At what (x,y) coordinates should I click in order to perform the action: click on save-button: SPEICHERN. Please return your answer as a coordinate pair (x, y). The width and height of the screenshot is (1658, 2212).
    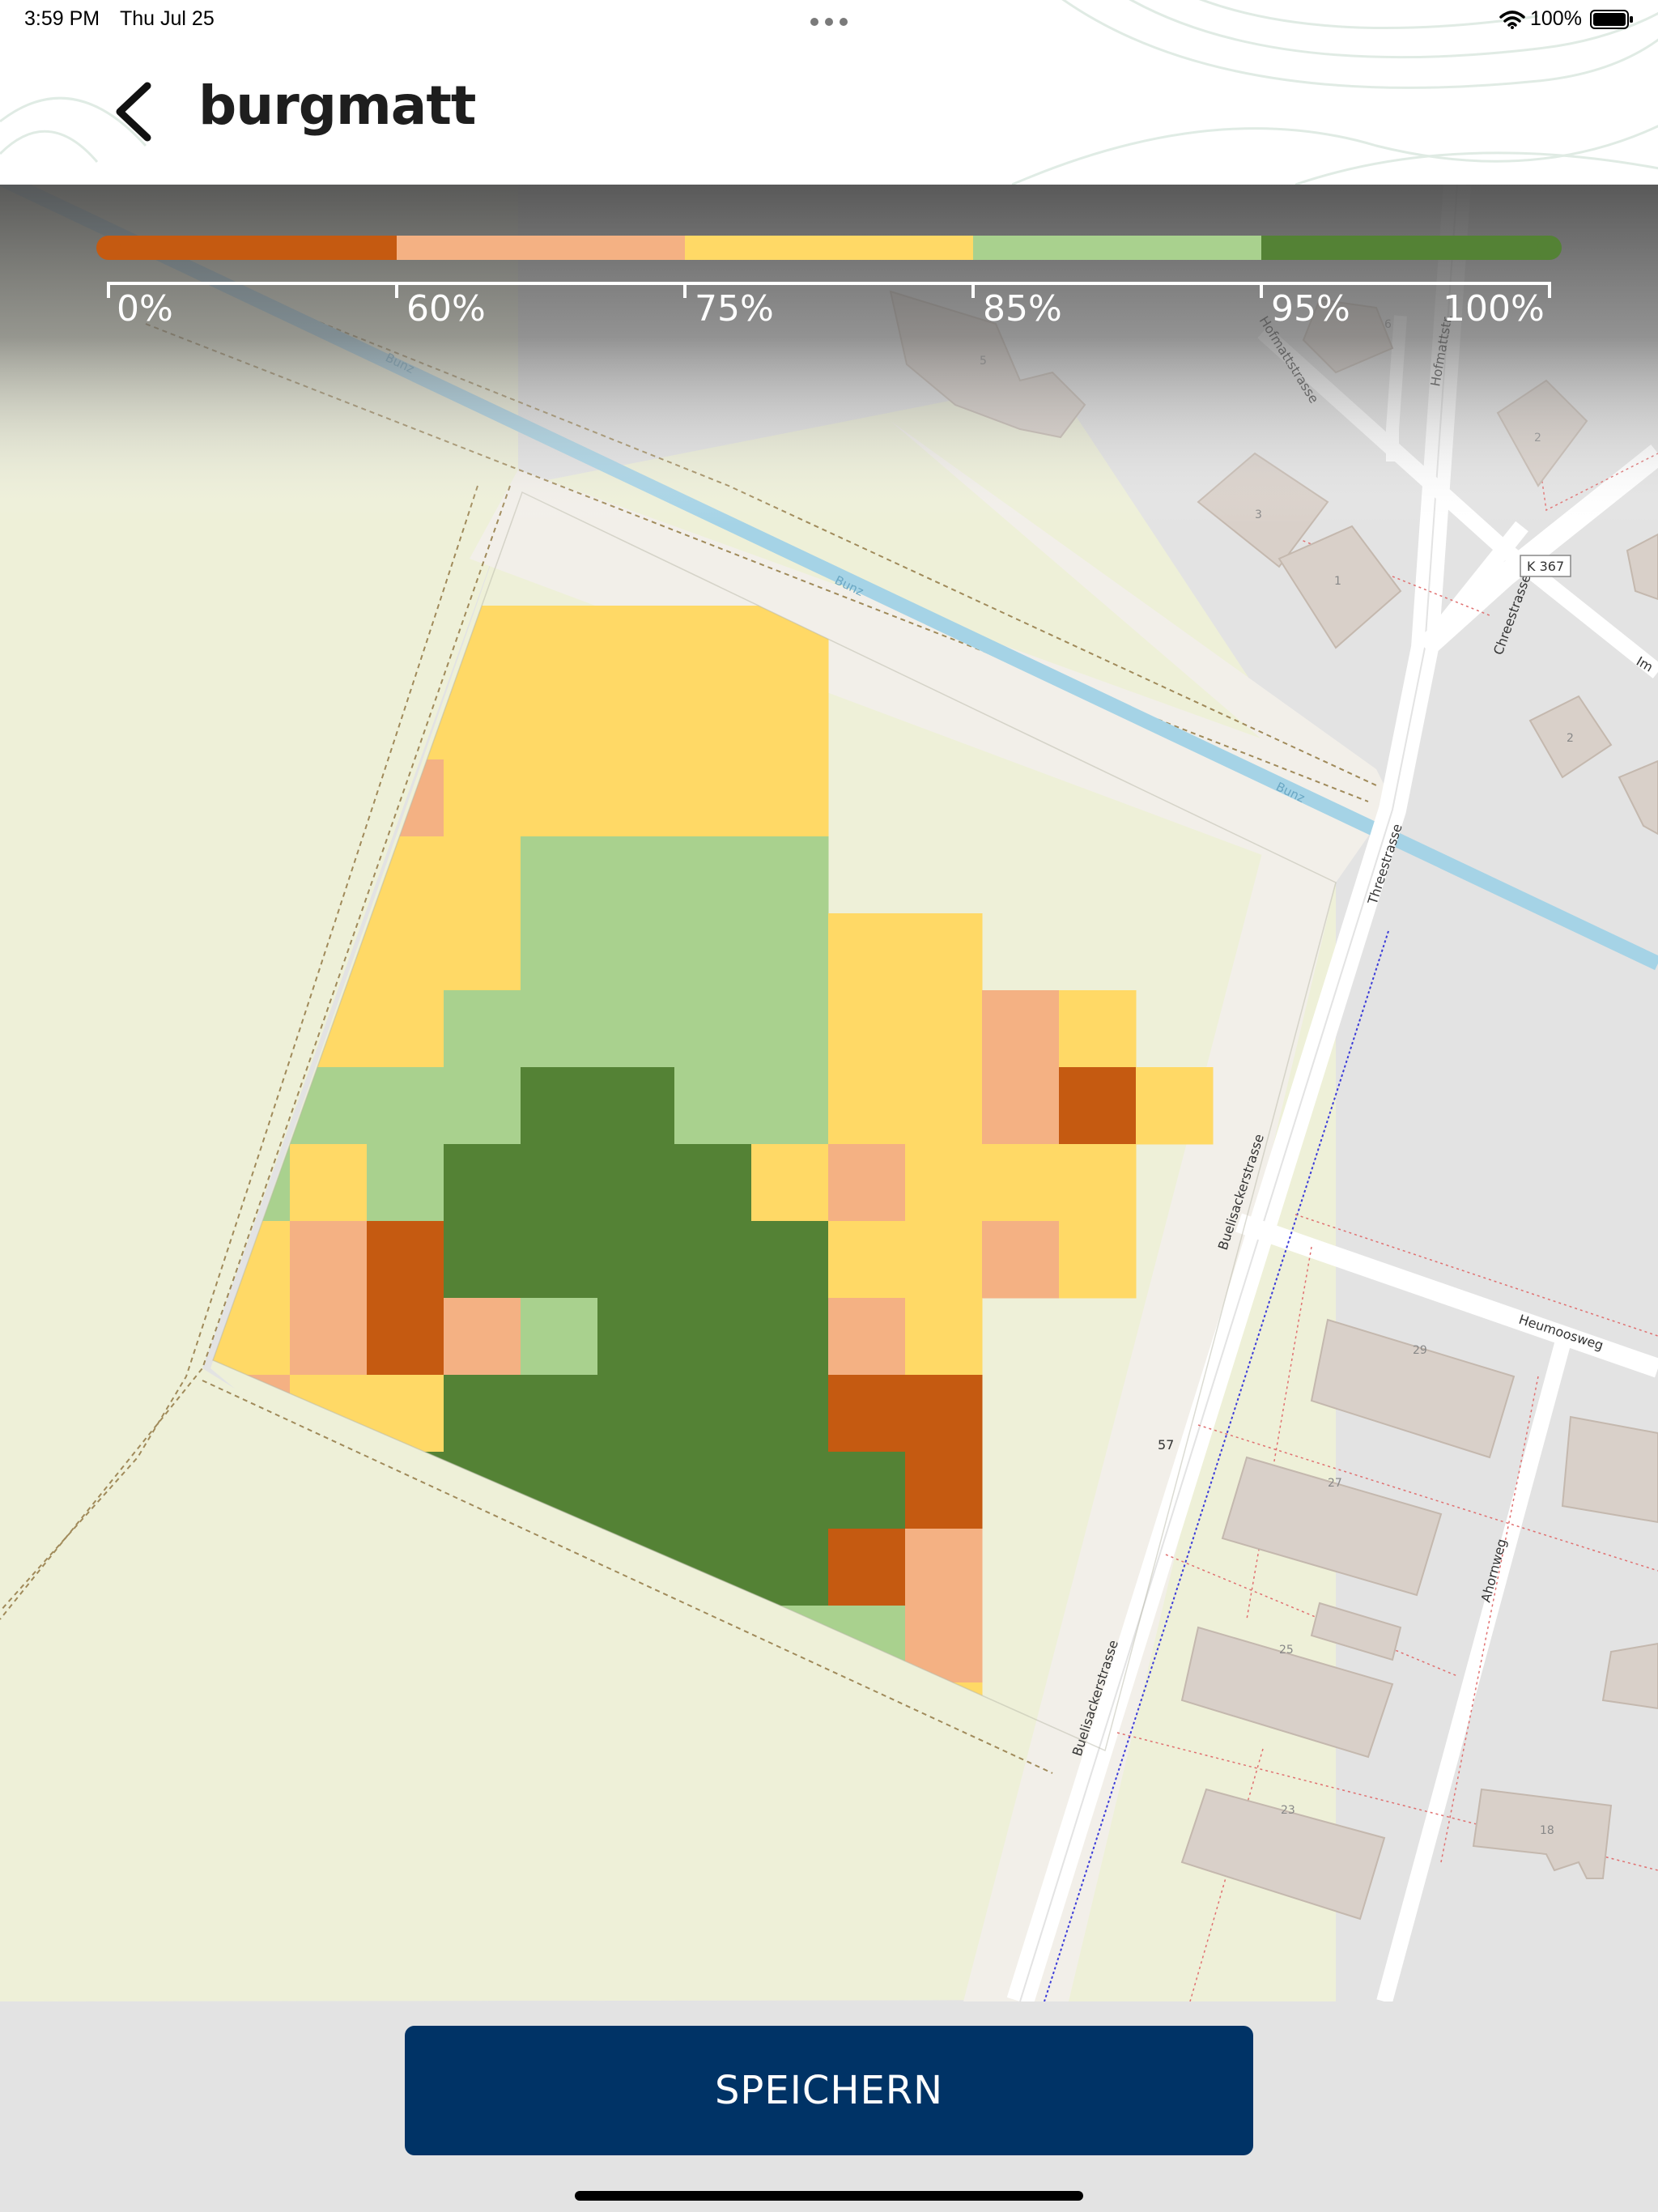
    Looking at the image, I should click on (829, 2090).